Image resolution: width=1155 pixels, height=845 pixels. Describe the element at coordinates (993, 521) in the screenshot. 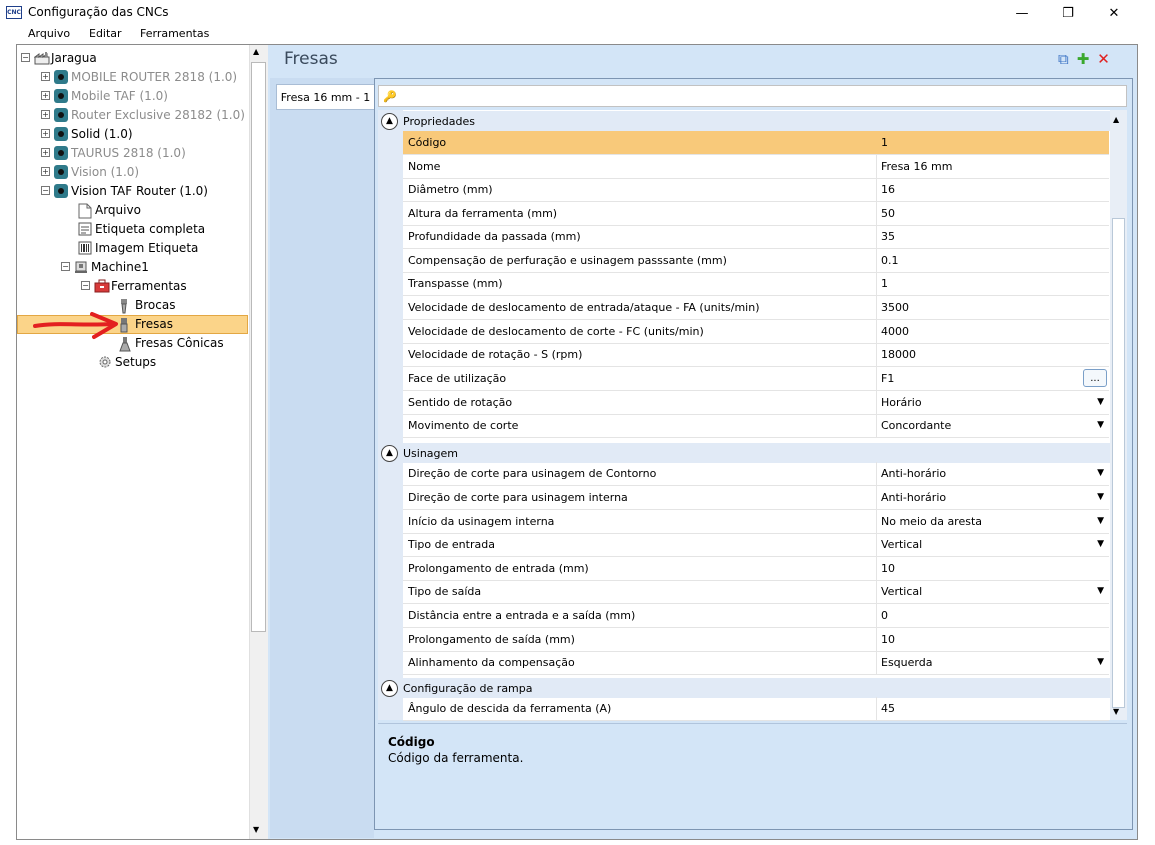

I see `property-value: No meio da aresta ▼` at that location.